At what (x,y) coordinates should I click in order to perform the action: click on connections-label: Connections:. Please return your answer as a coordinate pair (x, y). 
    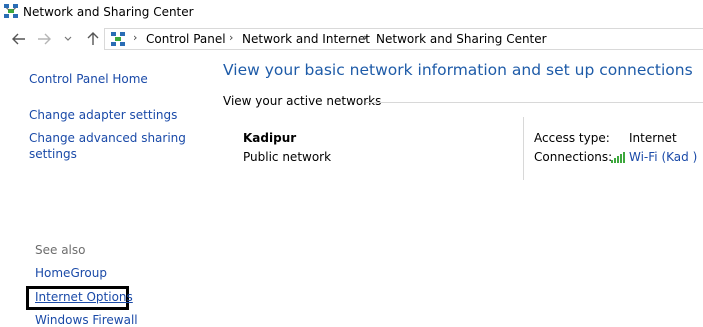
    Looking at the image, I should click on (573, 157).